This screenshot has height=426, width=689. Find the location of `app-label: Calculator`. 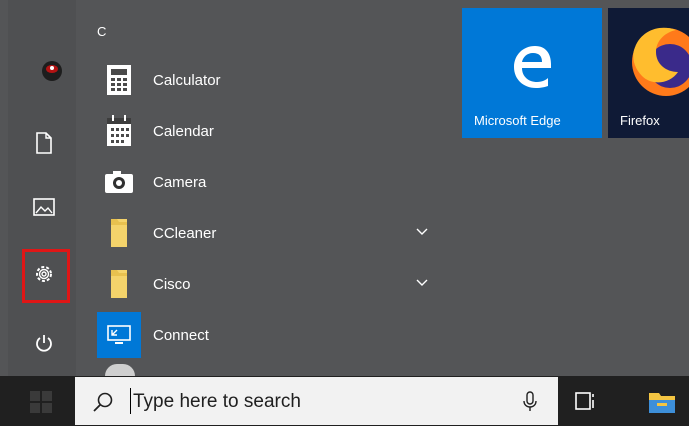

app-label: Calculator is located at coordinates (187, 80).